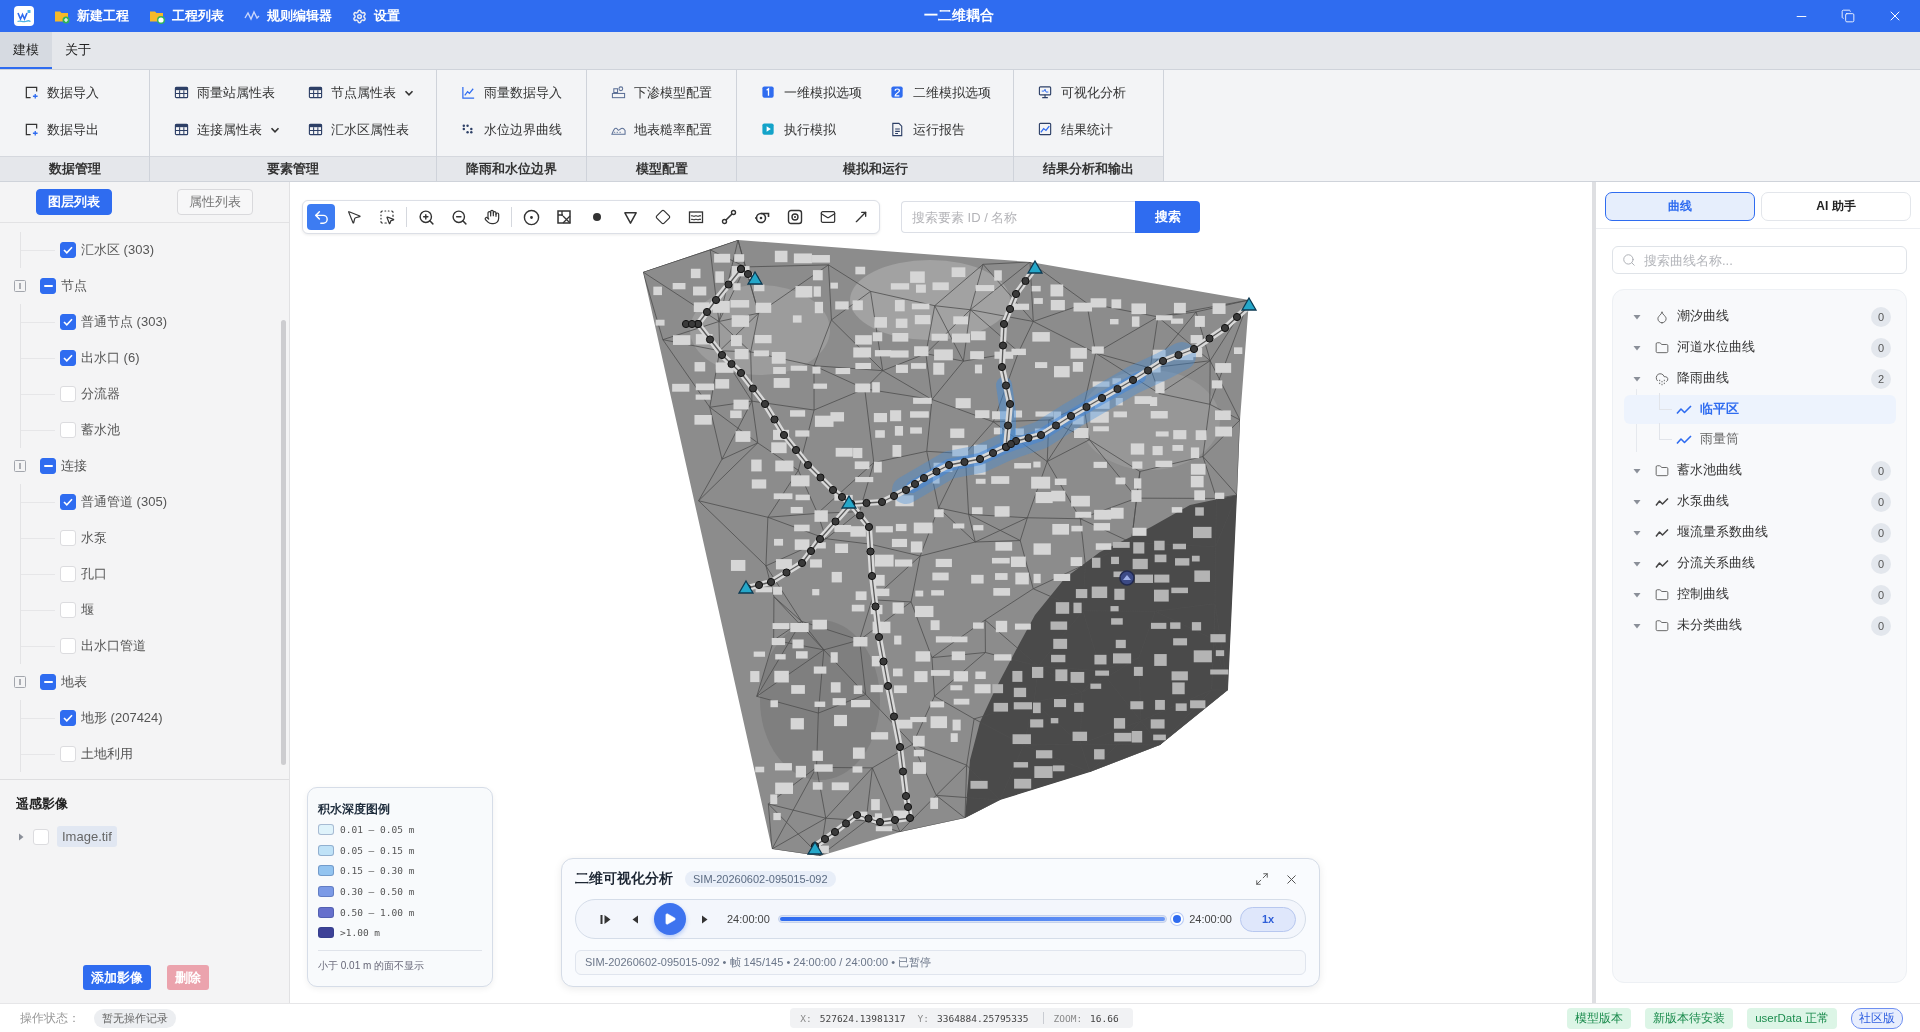  What do you see at coordinates (1774, 347) in the screenshot?
I see `curve-category-label: 河道水位曲线` at bounding box center [1774, 347].